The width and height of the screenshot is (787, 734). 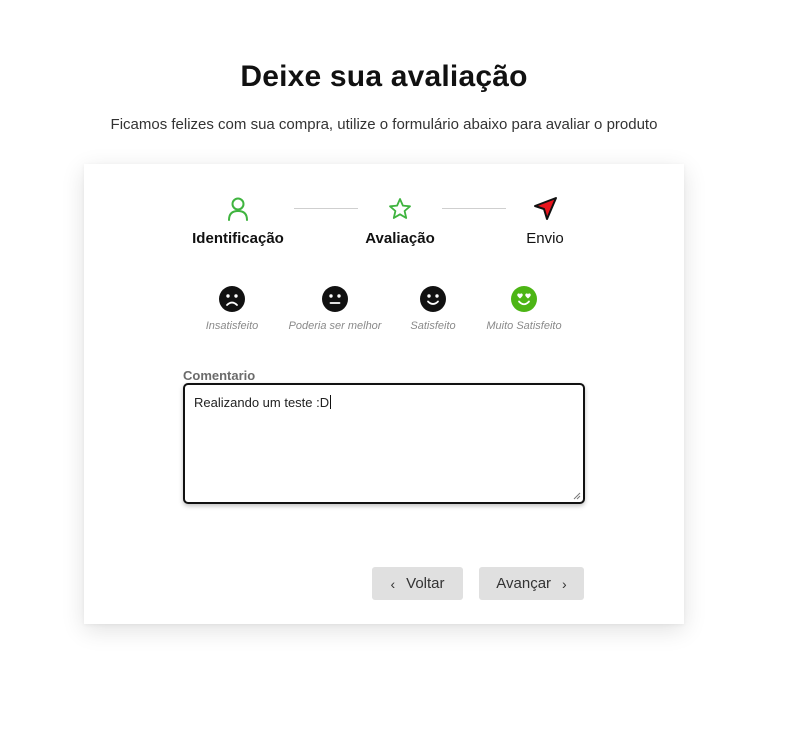 What do you see at coordinates (577, 496) in the screenshot?
I see `resize-handle-icon` at bounding box center [577, 496].